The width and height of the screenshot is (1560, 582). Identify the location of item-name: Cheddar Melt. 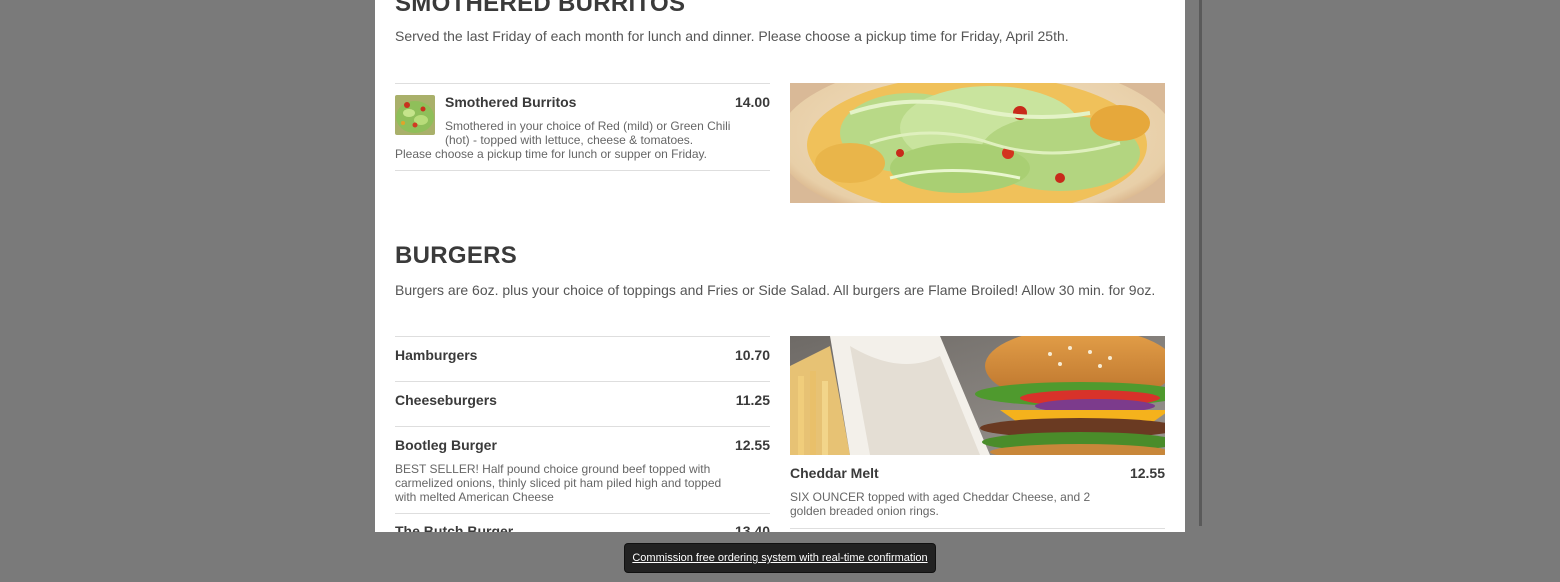
(834, 473).